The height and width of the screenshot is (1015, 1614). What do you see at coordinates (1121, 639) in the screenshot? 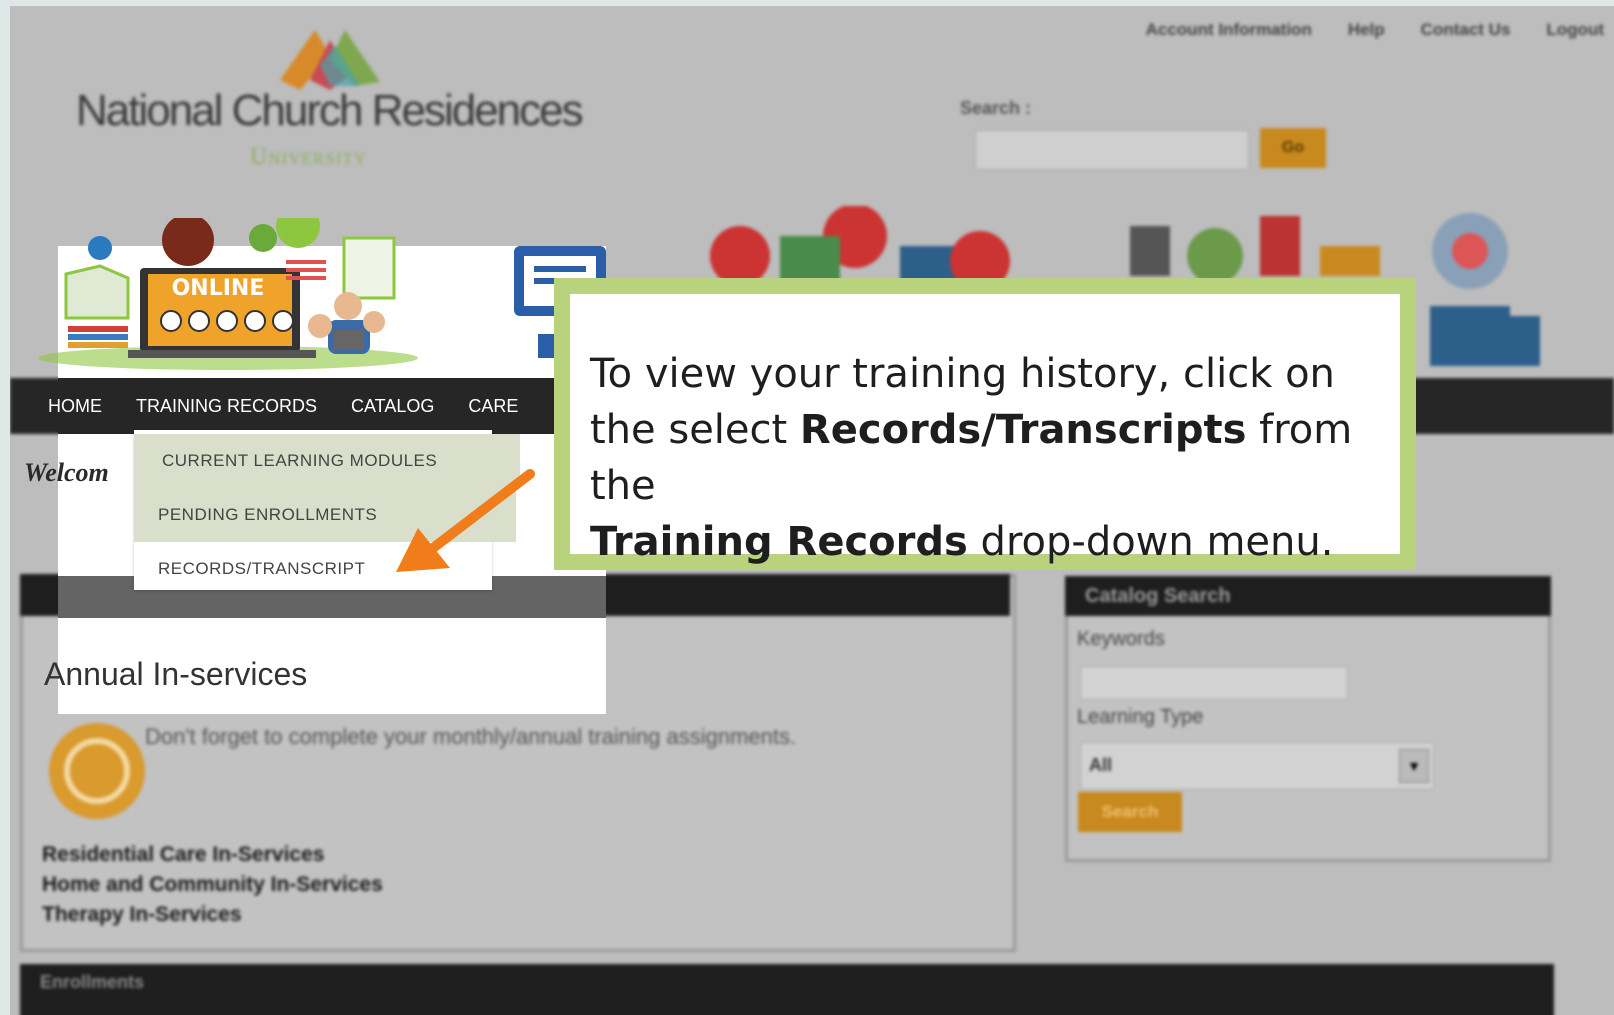
I see `keywords-label: Keywords` at bounding box center [1121, 639].